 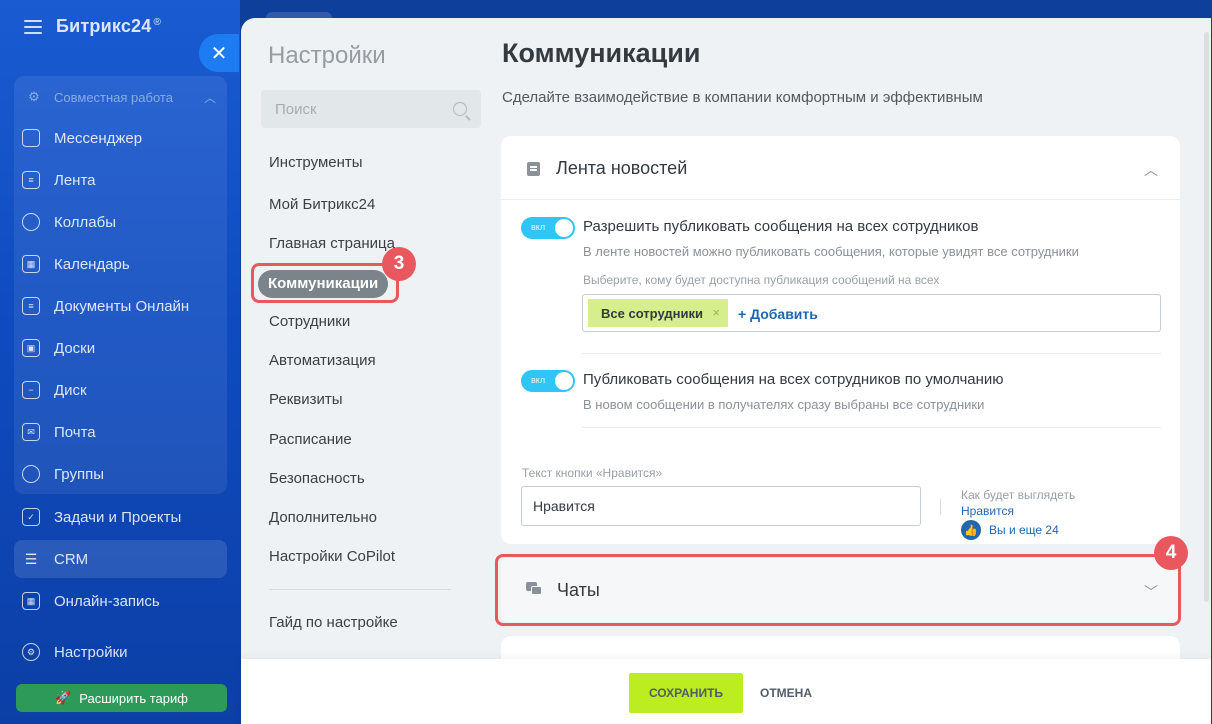 I want to click on recipient-chip: Все сотрудники ×, so click(x=658, y=313).